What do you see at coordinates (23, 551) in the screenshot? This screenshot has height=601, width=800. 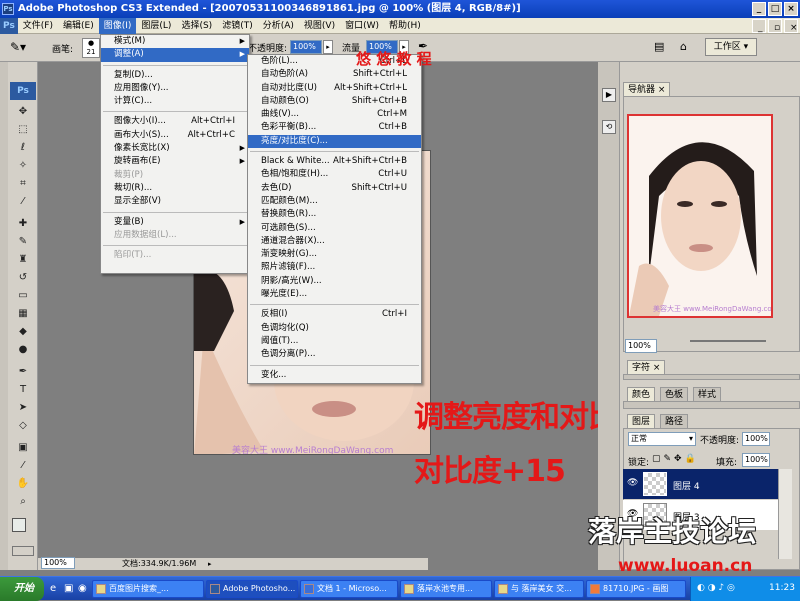 I see `quick-mask-button` at bounding box center [23, 551].